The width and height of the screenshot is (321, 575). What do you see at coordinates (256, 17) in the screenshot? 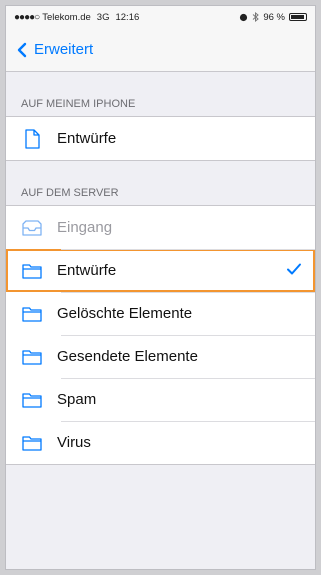
I see `bluetooth-icon` at bounding box center [256, 17].